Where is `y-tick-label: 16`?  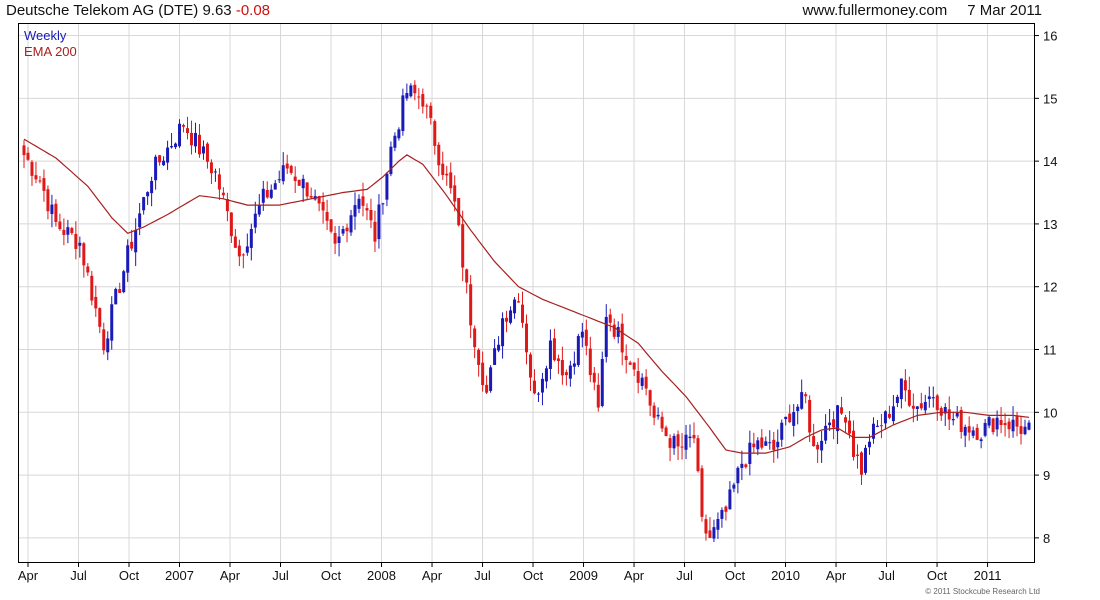
y-tick-label: 16 is located at coordinates (1050, 36).